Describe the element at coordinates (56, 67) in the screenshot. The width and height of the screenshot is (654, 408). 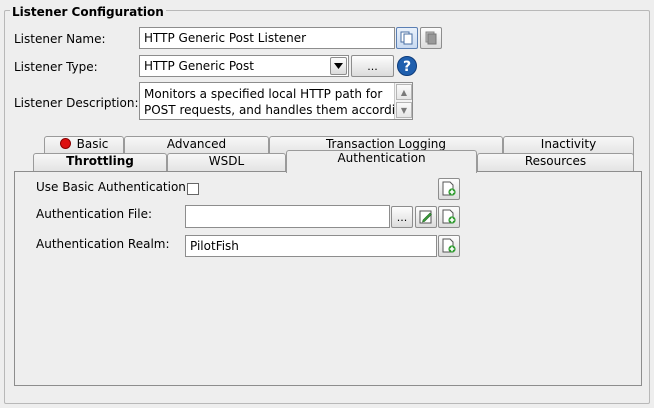
I see `listener-type-label: Listener Type:` at that location.